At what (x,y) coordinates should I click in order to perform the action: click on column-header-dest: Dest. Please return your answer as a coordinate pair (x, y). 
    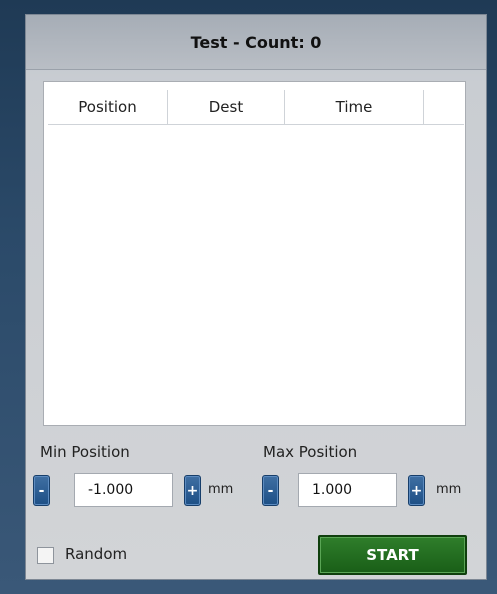
    Looking at the image, I should click on (226, 107).